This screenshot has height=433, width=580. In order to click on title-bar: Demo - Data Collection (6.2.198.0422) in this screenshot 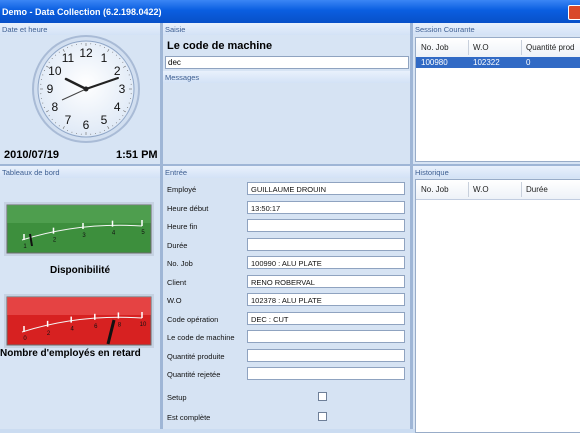, I will do `click(290, 11)`.